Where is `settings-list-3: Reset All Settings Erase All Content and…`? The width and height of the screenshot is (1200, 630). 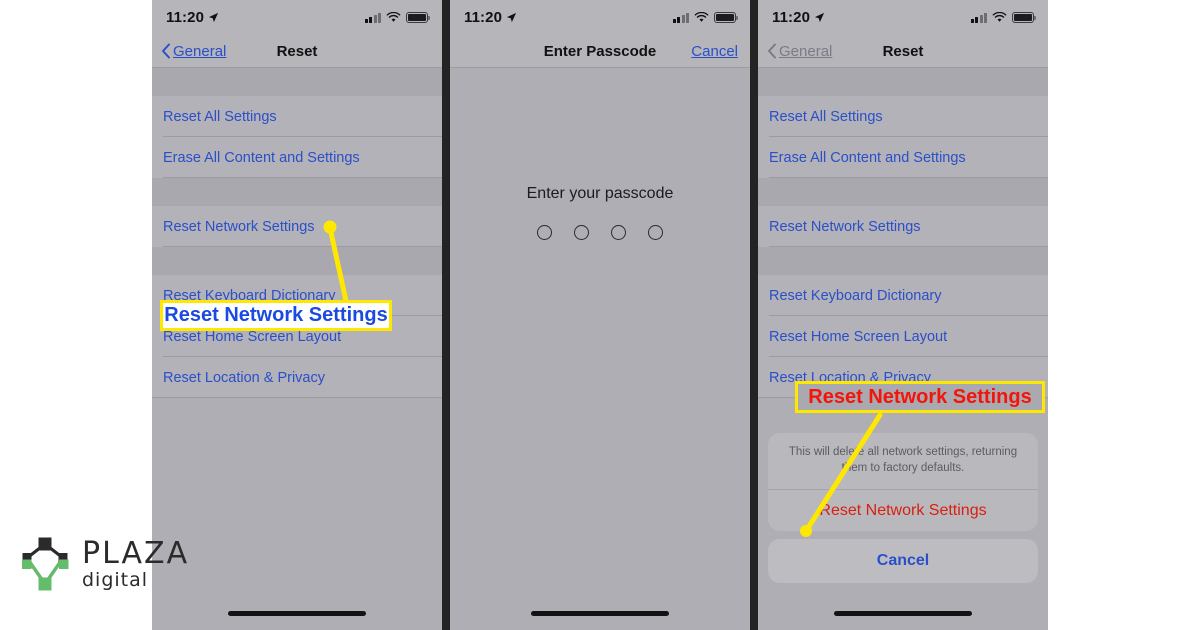 settings-list-3: Reset All Settings Erase All Content and… is located at coordinates (903, 233).